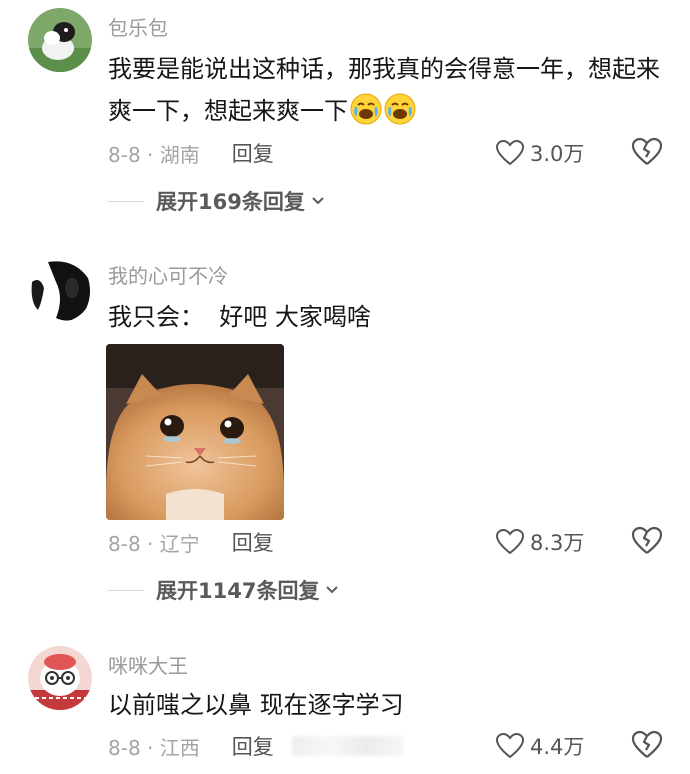 The height and width of the screenshot is (774, 690). Describe the element at coordinates (154, 543) in the screenshot. I see `date-location: 8-8 · 辽宁` at that location.